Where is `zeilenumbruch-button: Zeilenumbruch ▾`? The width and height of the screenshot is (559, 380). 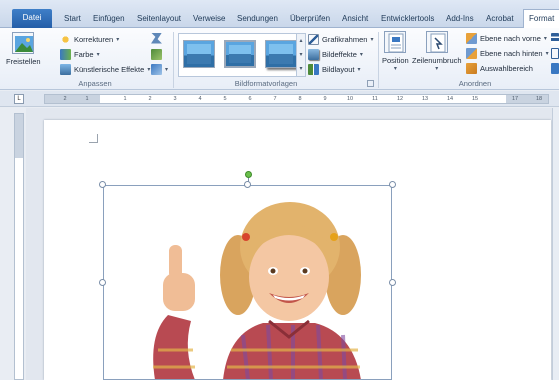
zeilenumbruch-button: Zeilenumbruch ▾ is located at coordinates (437, 51).